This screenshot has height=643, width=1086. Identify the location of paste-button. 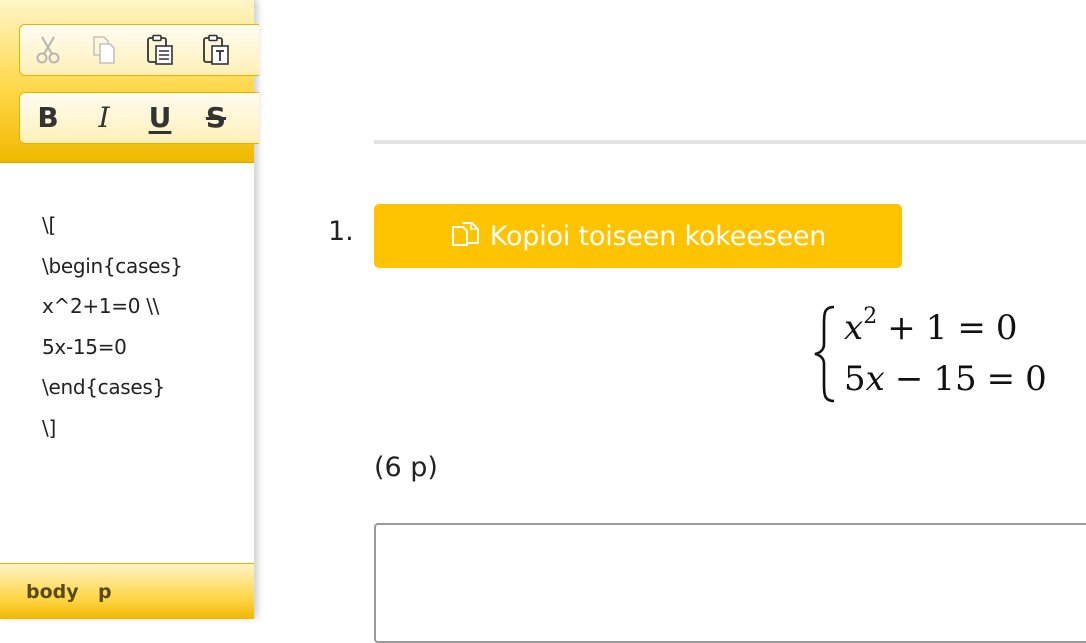
(160, 50).